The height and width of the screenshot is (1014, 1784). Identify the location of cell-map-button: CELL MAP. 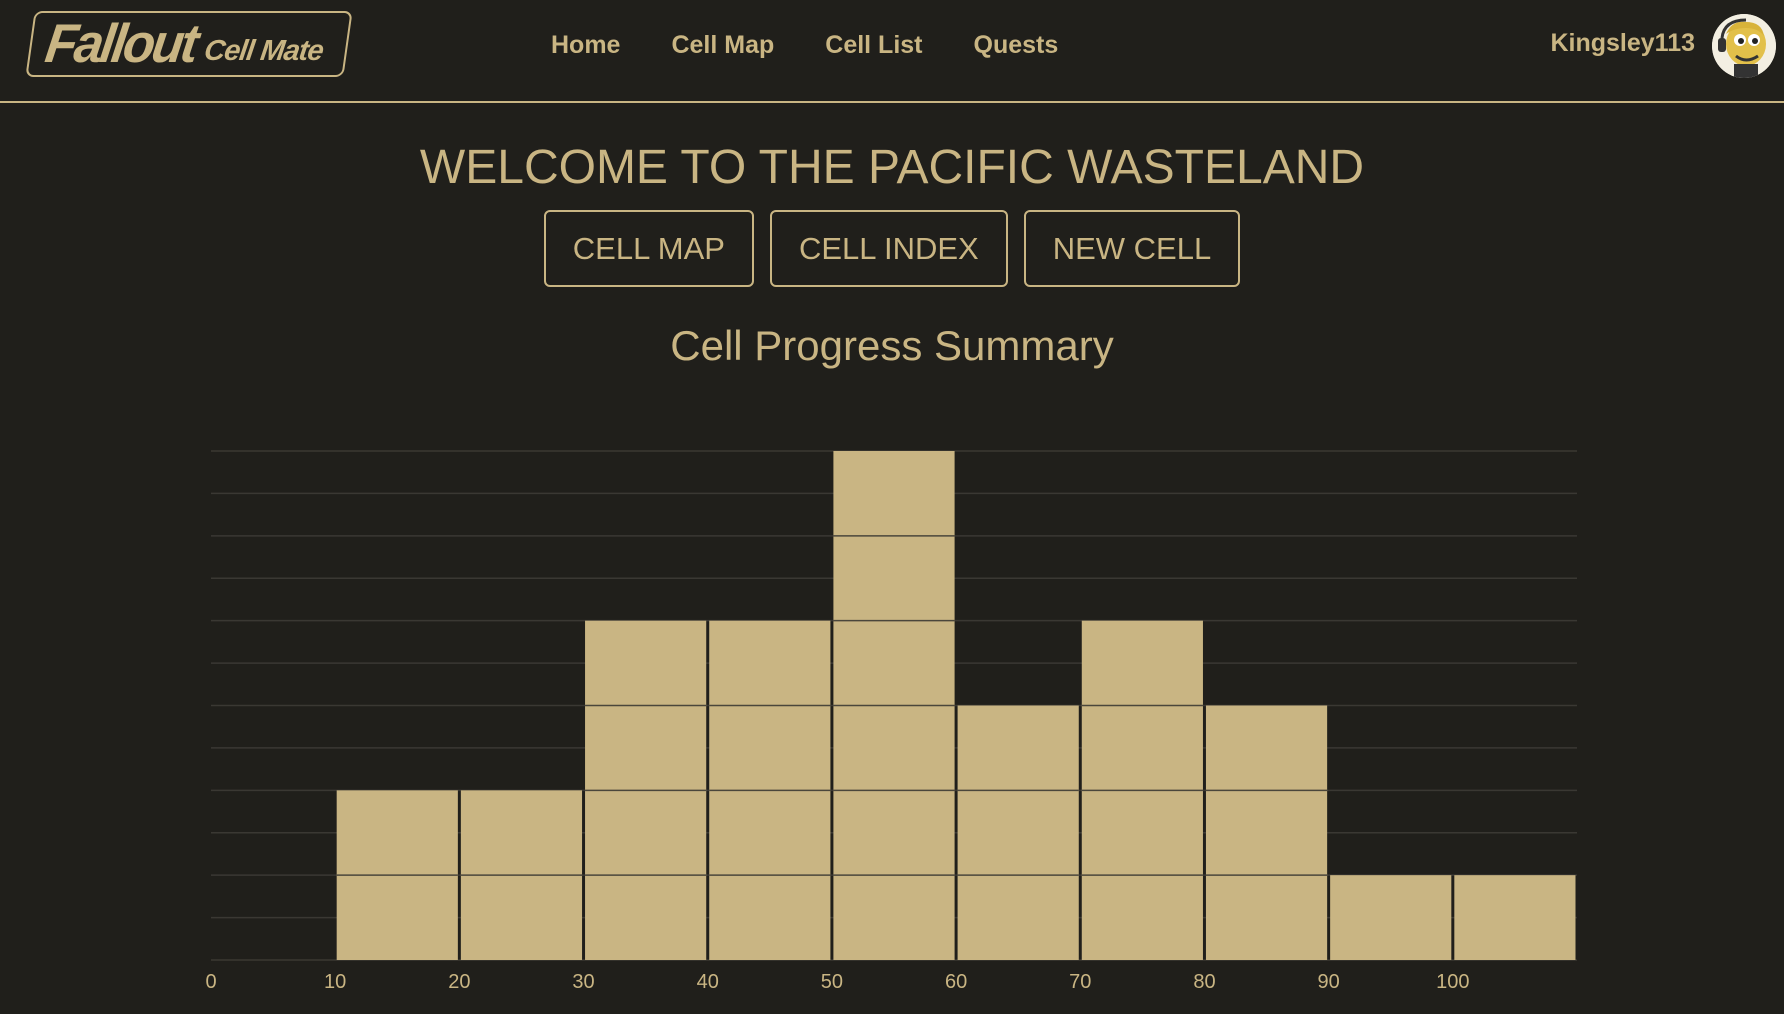
(648, 248).